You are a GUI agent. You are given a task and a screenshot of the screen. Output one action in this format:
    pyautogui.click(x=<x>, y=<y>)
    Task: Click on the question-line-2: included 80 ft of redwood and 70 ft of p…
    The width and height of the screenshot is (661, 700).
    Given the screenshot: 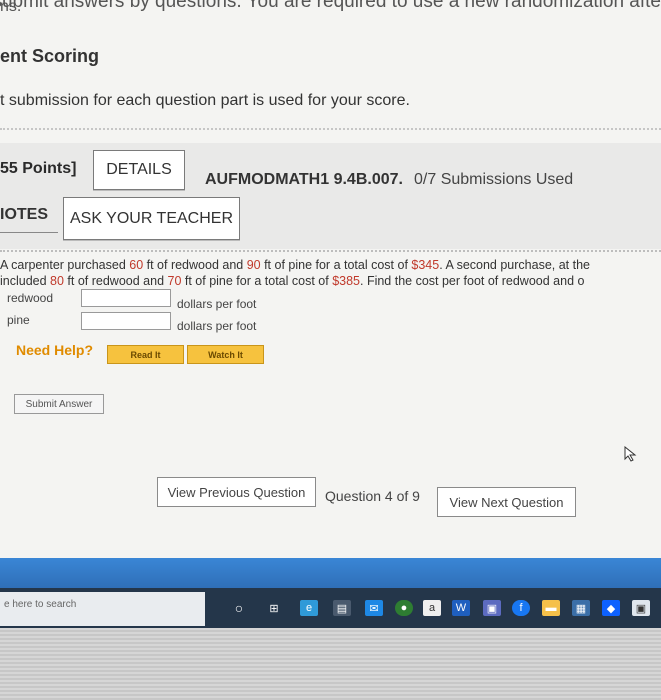 What is the action you would take?
    pyautogui.click(x=292, y=281)
    